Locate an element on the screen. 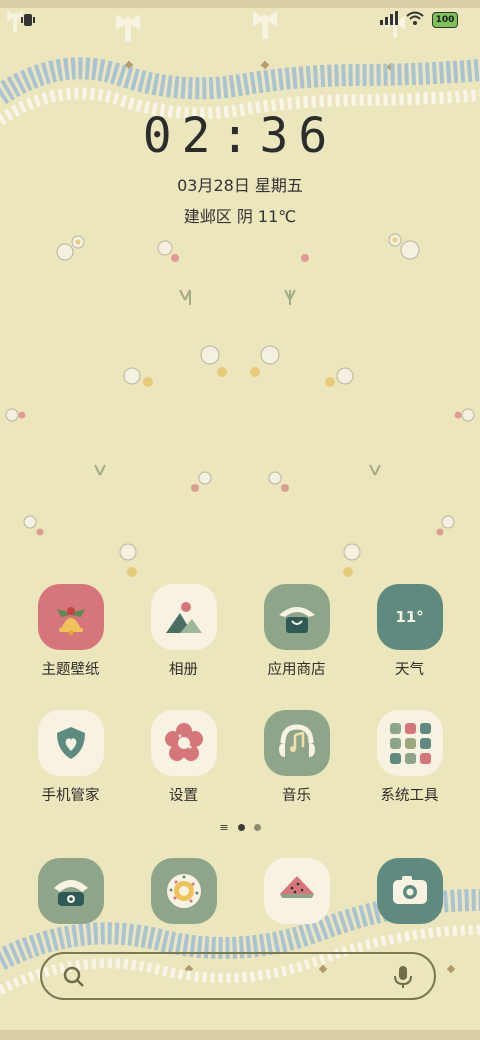 This screenshot has width=480, height=1040. phone-icon is located at coordinates (71, 891).